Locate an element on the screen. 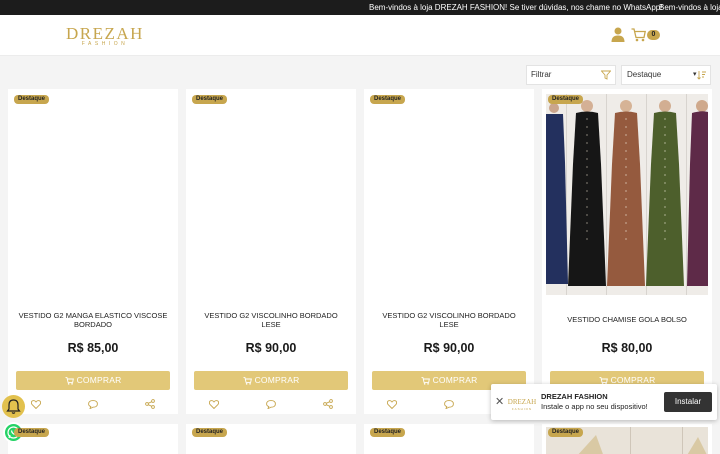  filter-label: Filtrar is located at coordinates (541, 74).